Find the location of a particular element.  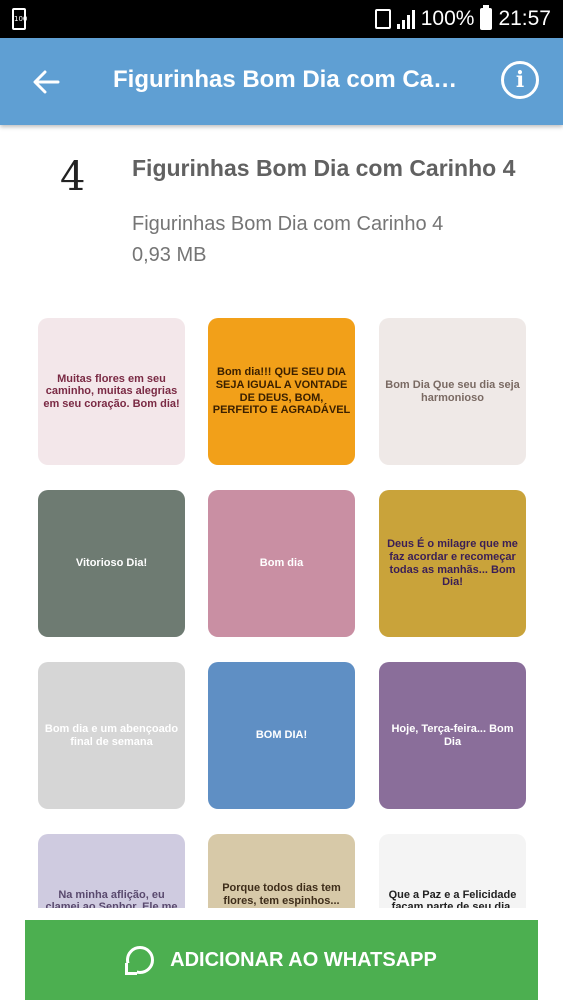

signal-icon is located at coordinates (405, 19).